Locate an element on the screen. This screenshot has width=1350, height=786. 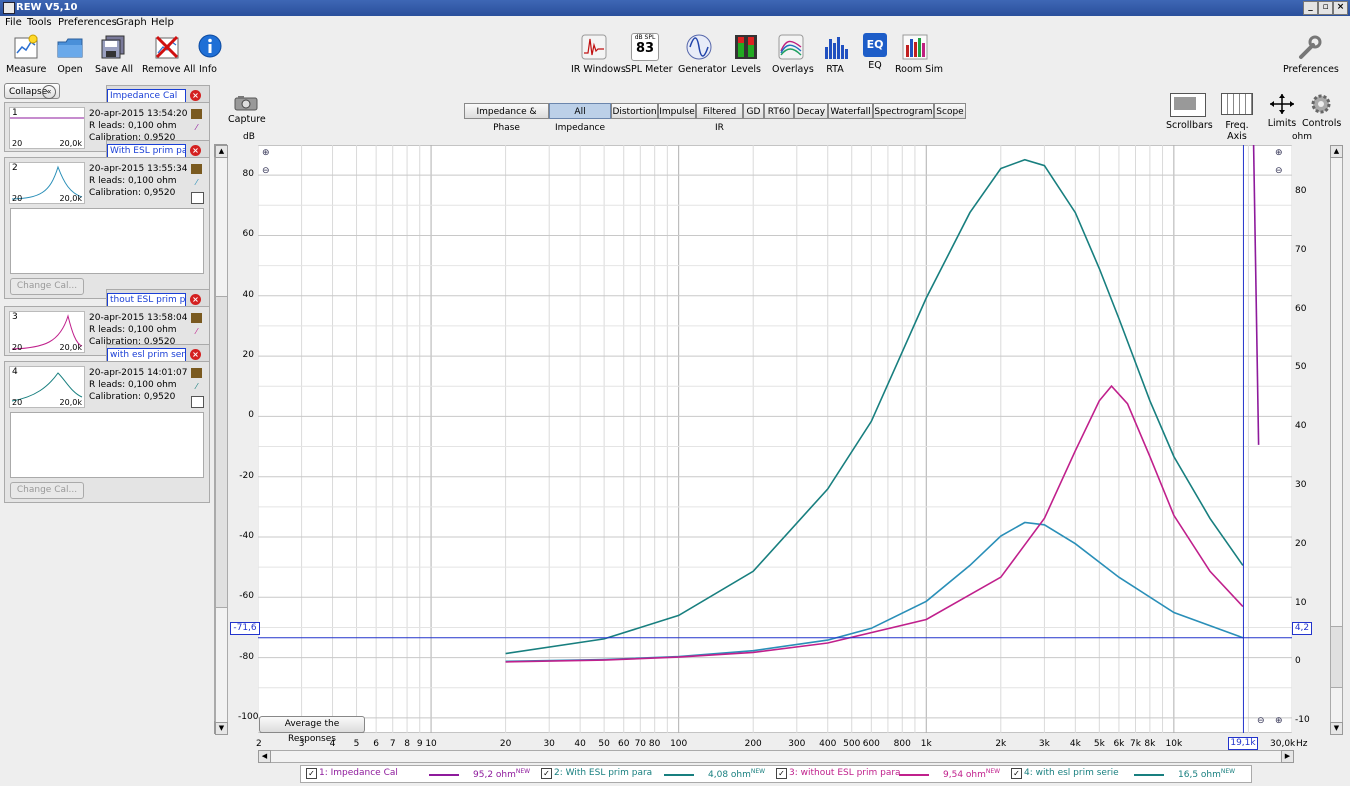
graph-left-scrollbar: ▲ ▼ is located at coordinates (221, 440).